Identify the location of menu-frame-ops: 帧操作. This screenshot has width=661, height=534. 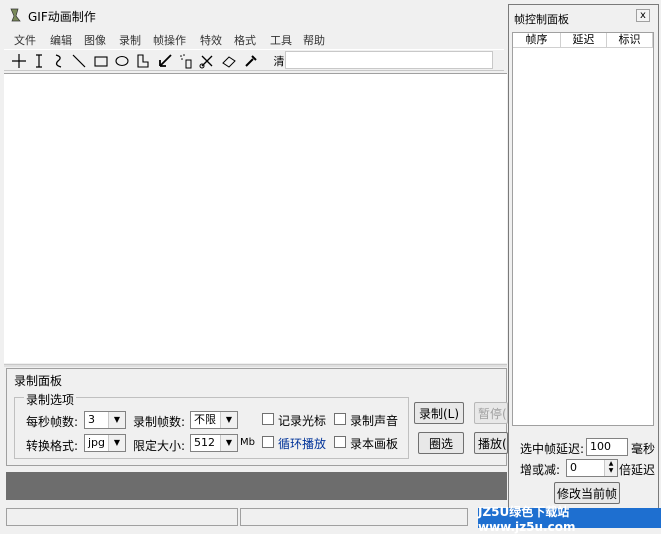
(169, 40).